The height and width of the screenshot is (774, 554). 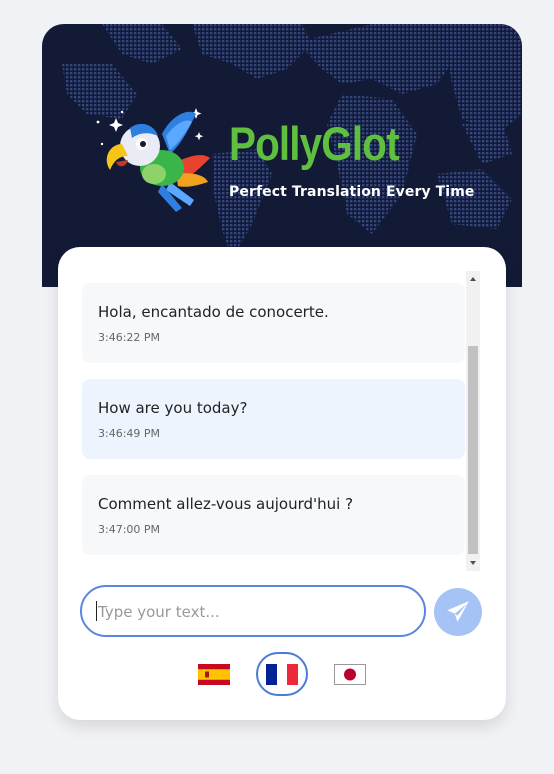 I want to click on message-input, so click(x=253, y=612).